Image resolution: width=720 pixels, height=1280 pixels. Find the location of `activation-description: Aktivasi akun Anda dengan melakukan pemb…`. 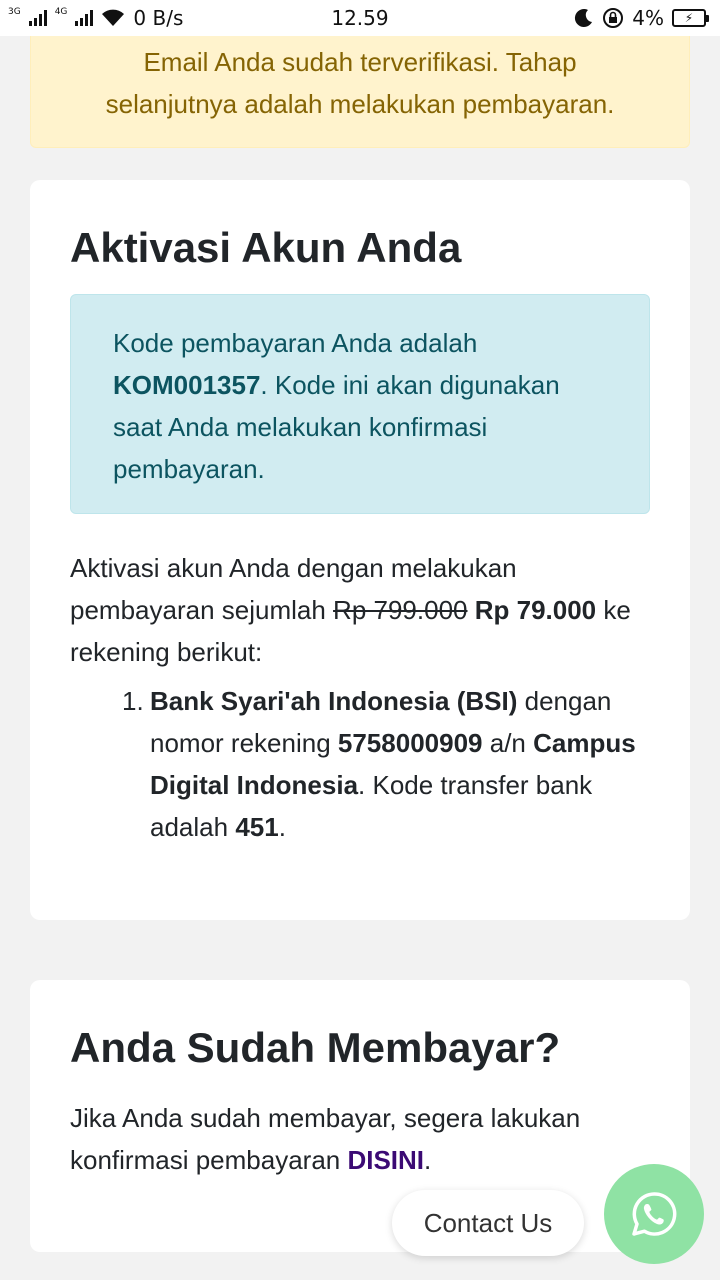

activation-description: Aktivasi akun Anda dengan melakukan pemb… is located at coordinates (365, 610).